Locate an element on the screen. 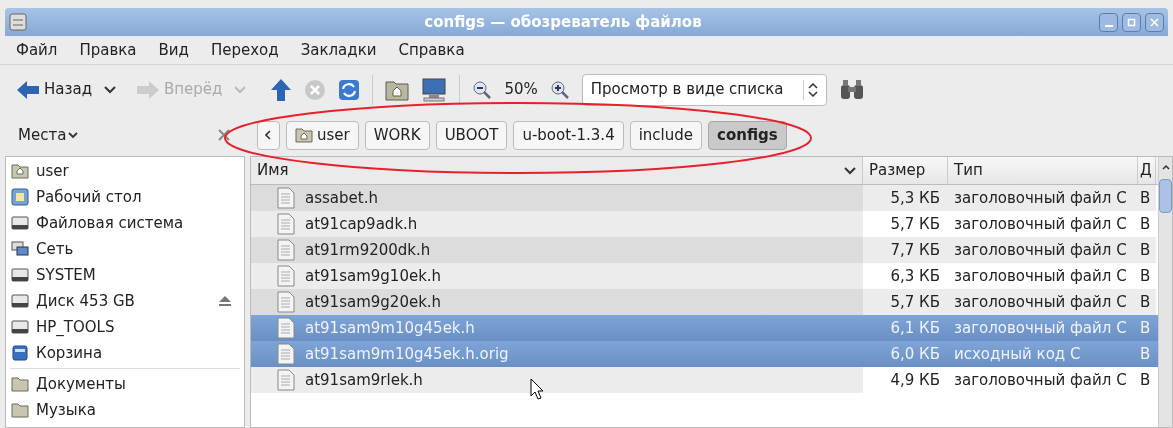  sidebar-item: HP_TOOLS is located at coordinates (125, 327).